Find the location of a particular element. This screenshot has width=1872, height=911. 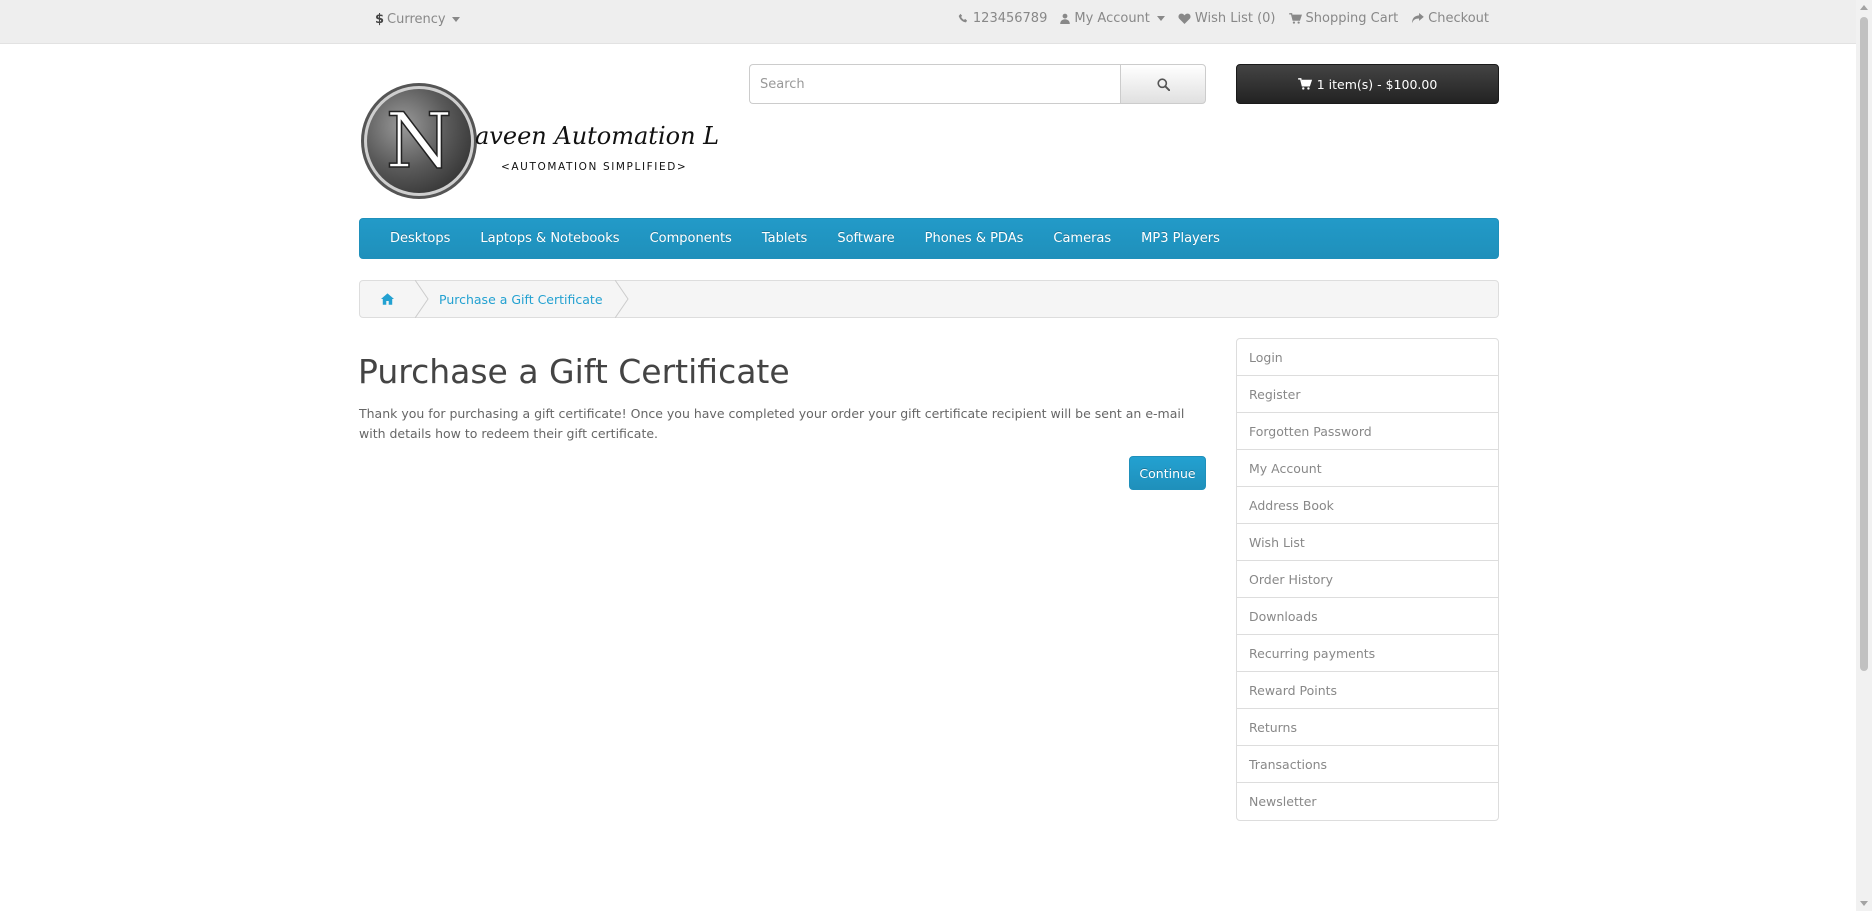

sidebar-item-wish-list: Wish List is located at coordinates (1367, 542).